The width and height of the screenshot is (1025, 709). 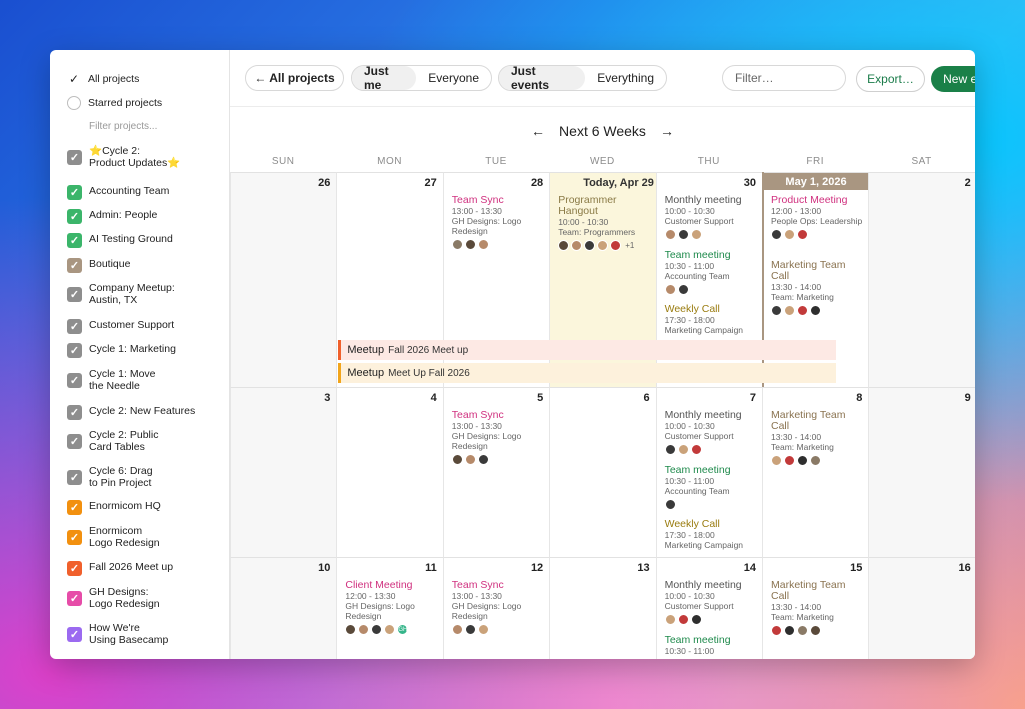 What do you see at coordinates (283, 472) in the screenshot?
I see `day-cell: 3` at bounding box center [283, 472].